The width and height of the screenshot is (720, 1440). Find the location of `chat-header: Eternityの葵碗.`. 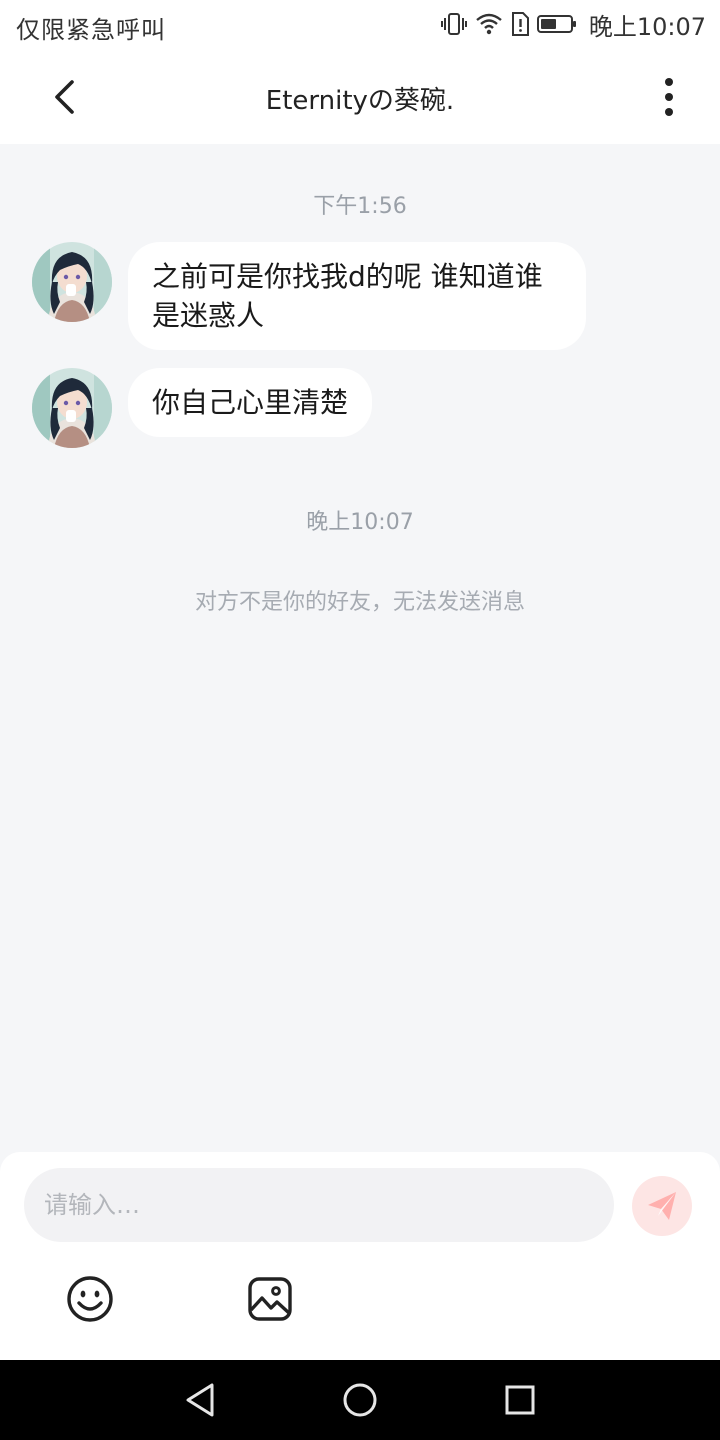

chat-header: Eternityの葵碗. is located at coordinates (360, 97).